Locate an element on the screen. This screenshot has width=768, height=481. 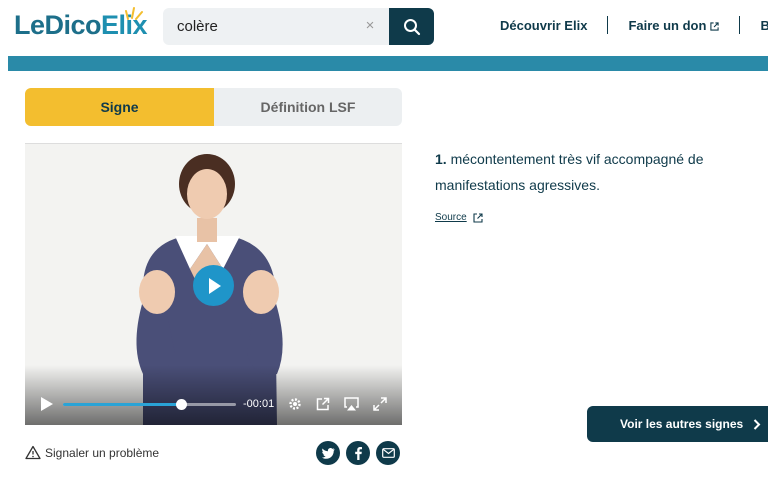
share-twitter-button is located at coordinates (328, 453).